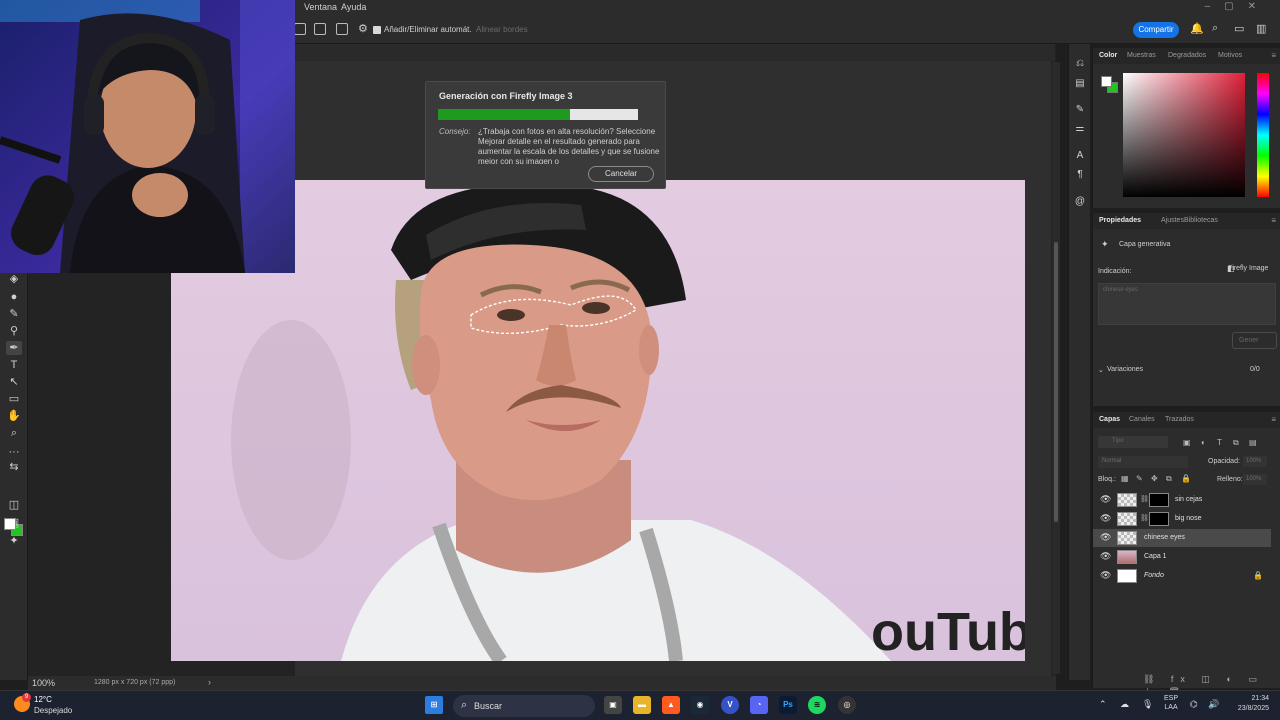 The height and width of the screenshot is (720, 1280). I want to click on input-language: ESP LAA, so click(1171, 703).